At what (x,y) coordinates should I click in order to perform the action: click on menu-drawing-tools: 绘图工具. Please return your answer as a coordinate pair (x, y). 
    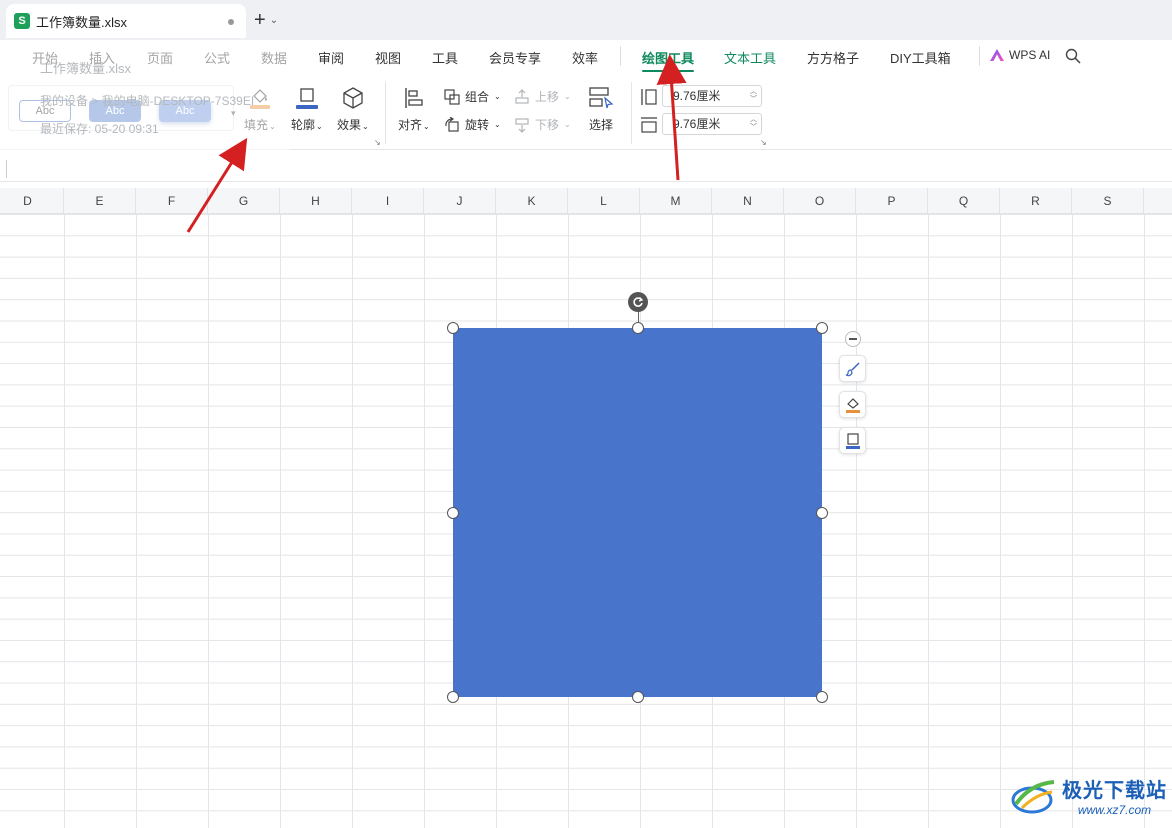
    Looking at the image, I should click on (668, 60).